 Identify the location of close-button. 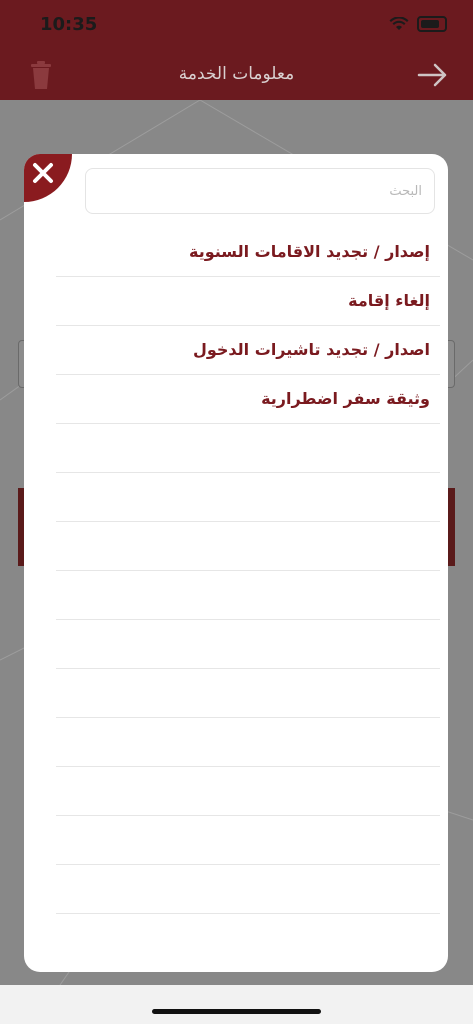
(48, 178).